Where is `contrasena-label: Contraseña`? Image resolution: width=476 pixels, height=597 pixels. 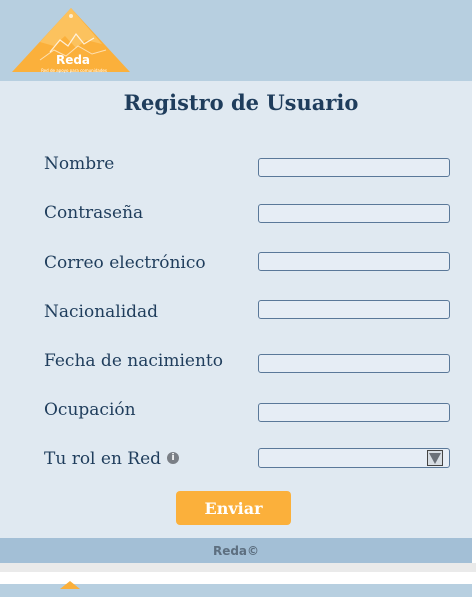
contrasena-label: Contraseña is located at coordinates (94, 213).